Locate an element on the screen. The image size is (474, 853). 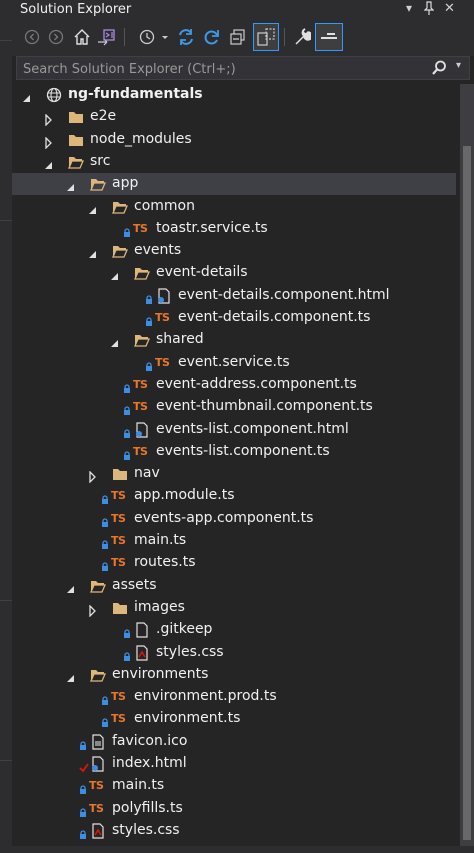
tree-item-label: events-list.component.ts is located at coordinates (243, 450).